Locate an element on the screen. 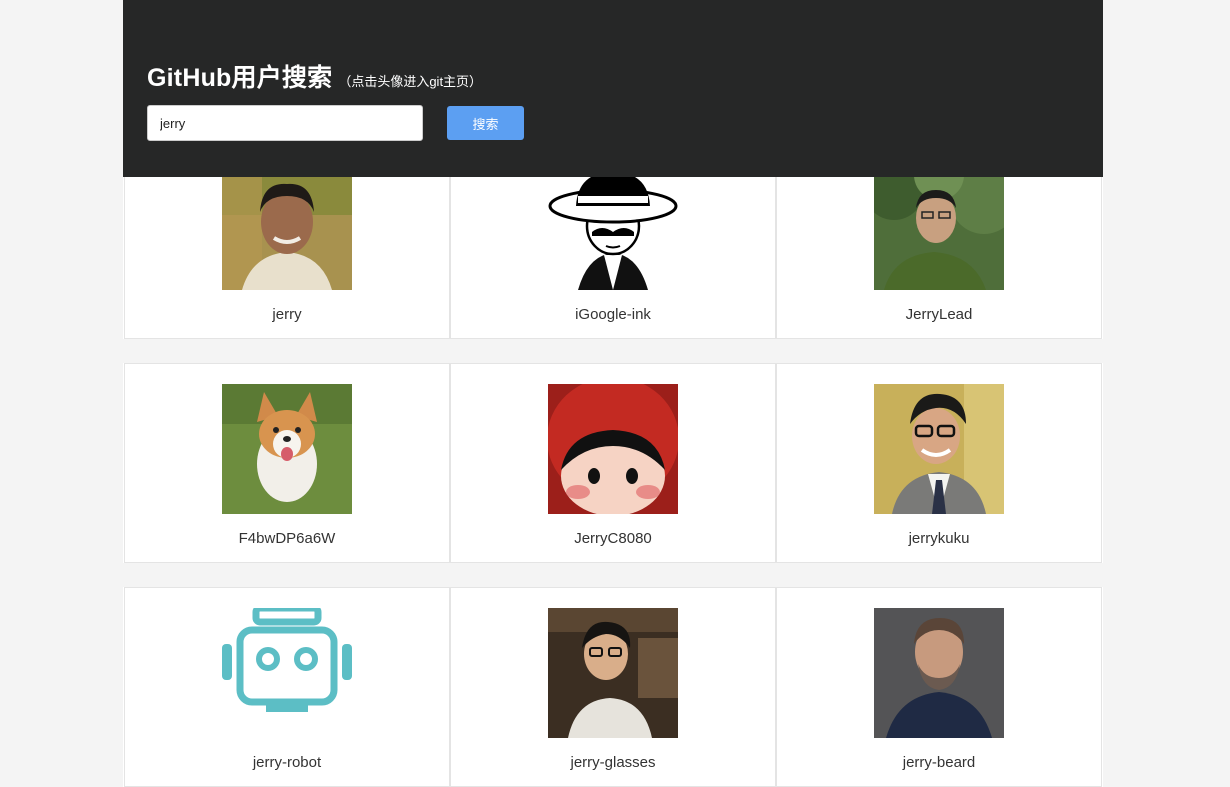  search-input is located at coordinates (285, 123).